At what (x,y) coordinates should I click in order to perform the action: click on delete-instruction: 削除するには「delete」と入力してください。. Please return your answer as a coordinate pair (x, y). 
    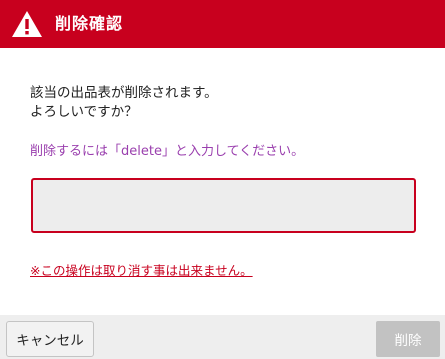
    Looking at the image, I should click on (167, 151).